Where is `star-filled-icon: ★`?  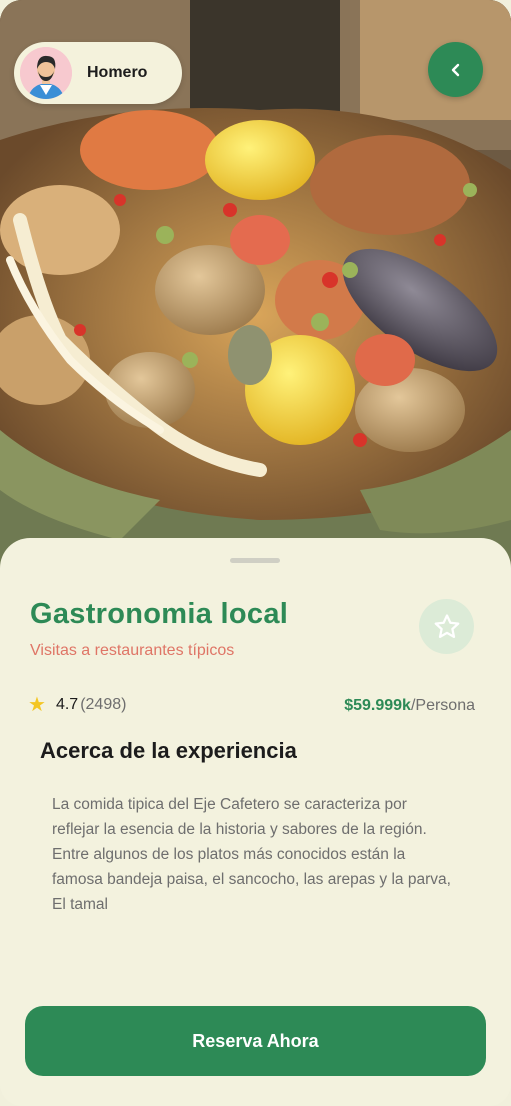 star-filled-icon: ★ is located at coordinates (37, 705).